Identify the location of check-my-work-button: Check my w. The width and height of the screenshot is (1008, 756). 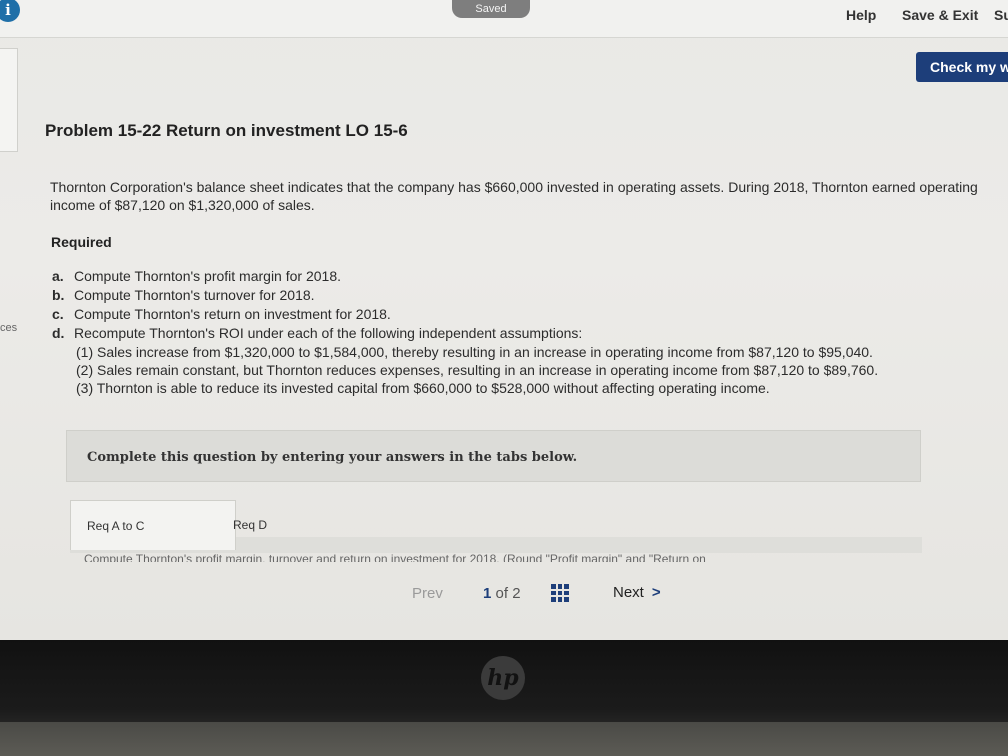
(962, 67).